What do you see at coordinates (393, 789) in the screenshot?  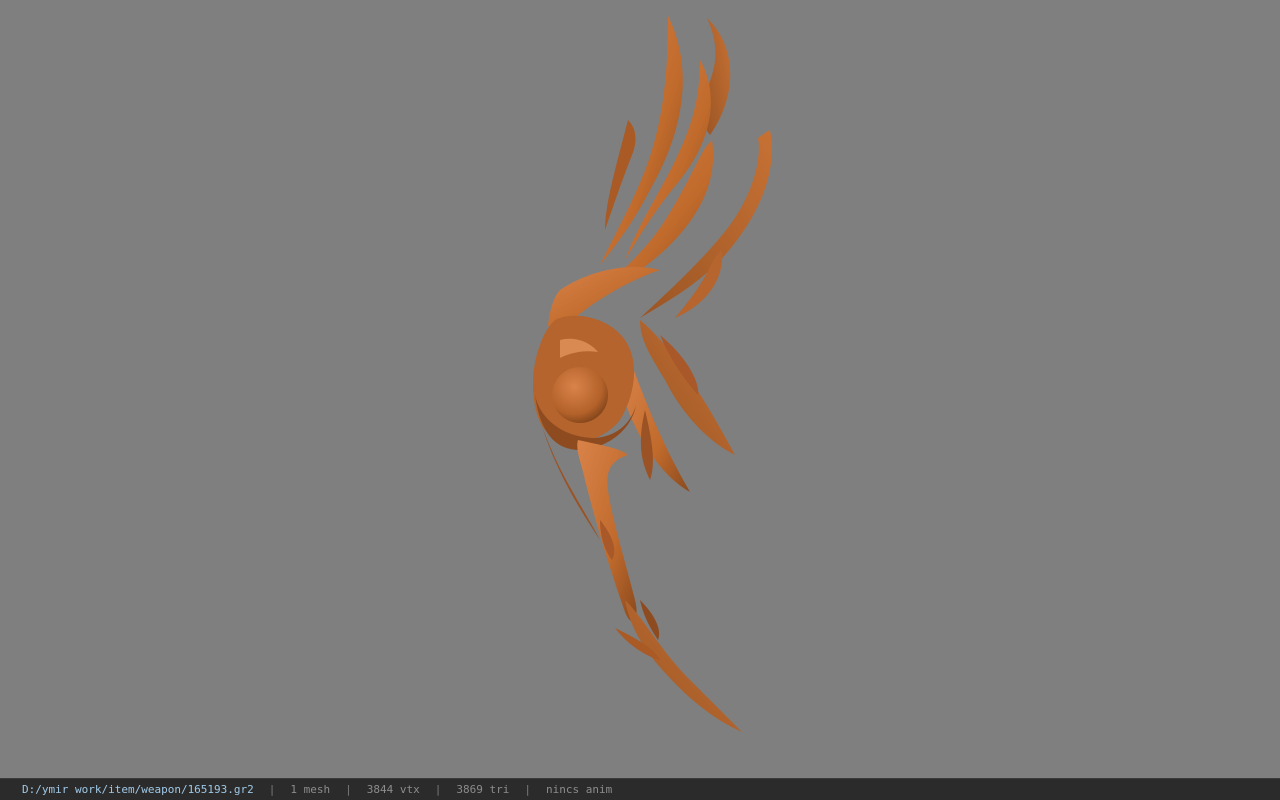 I see `vertex-count: 3844 vtx` at bounding box center [393, 789].